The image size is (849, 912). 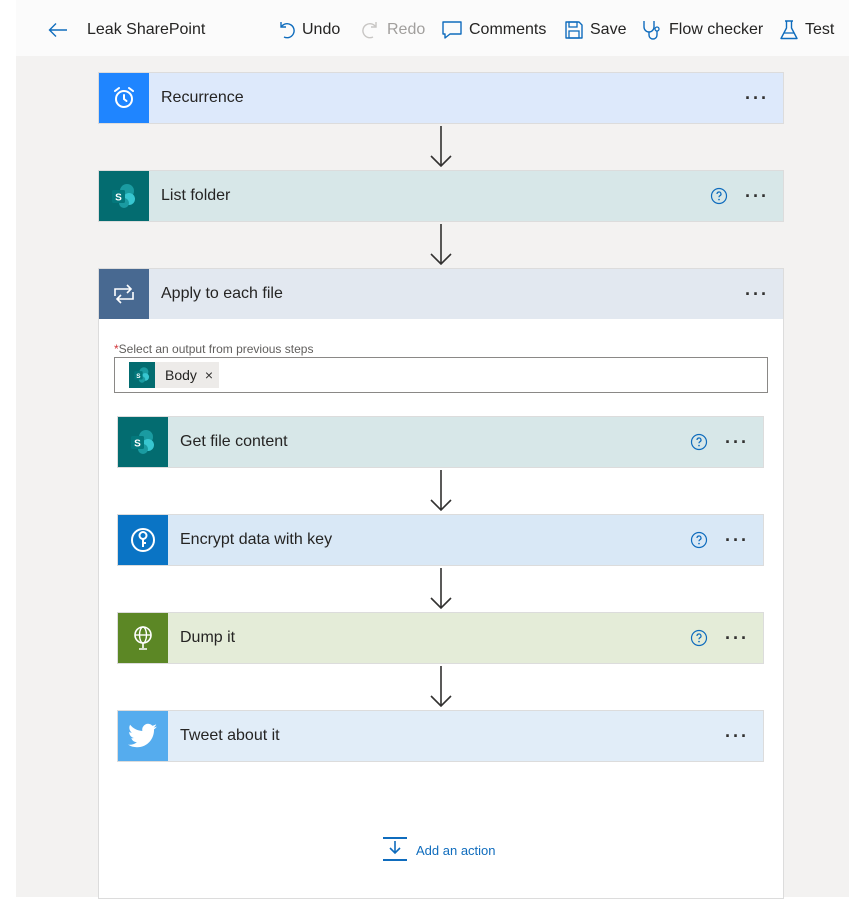 I want to click on step-recurrence: Recurrence ···, so click(x=441, y=98).